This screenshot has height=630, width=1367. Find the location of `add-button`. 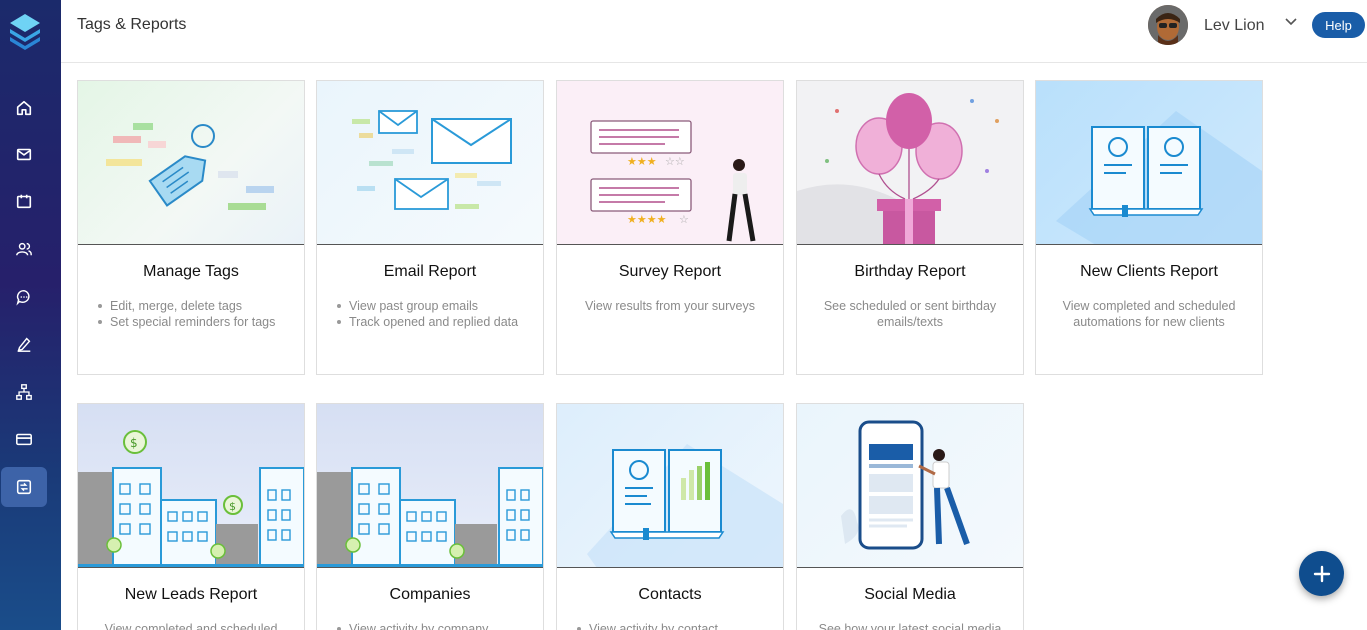

add-button is located at coordinates (1321, 573).